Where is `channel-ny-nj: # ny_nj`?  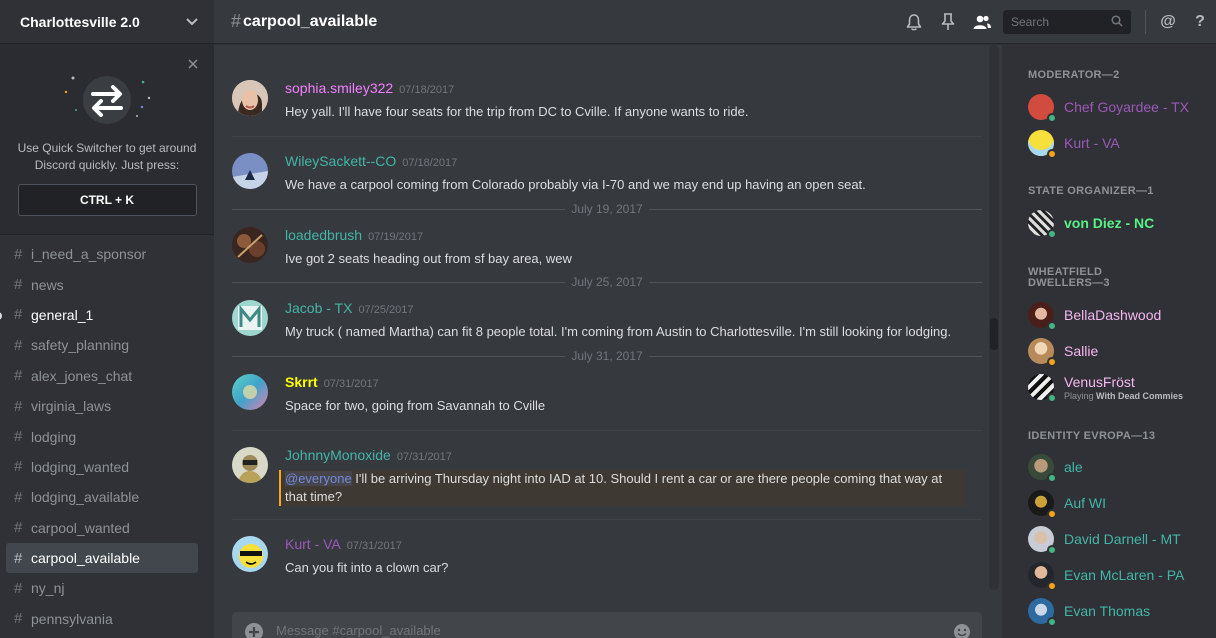 channel-ny-nj: # ny_nj is located at coordinates (102, 588).